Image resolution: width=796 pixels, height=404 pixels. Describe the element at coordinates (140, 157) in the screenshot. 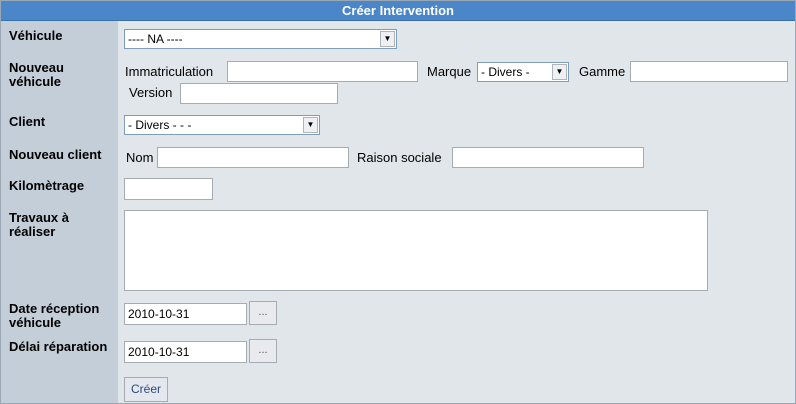

I see `nom-label: Nom` at that location.